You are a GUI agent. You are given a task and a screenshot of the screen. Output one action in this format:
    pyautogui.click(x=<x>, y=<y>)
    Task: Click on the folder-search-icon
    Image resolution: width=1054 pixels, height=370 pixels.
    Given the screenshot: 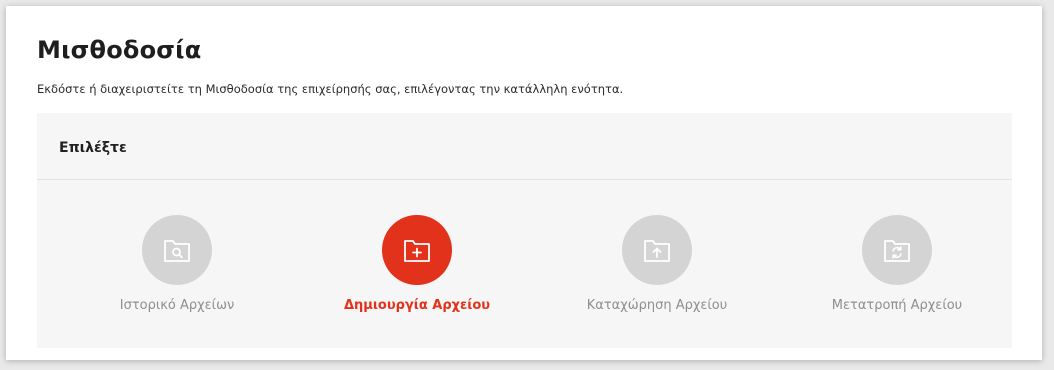 What is the action you would take?
    pyautogui.click(x=177, y=250)
    